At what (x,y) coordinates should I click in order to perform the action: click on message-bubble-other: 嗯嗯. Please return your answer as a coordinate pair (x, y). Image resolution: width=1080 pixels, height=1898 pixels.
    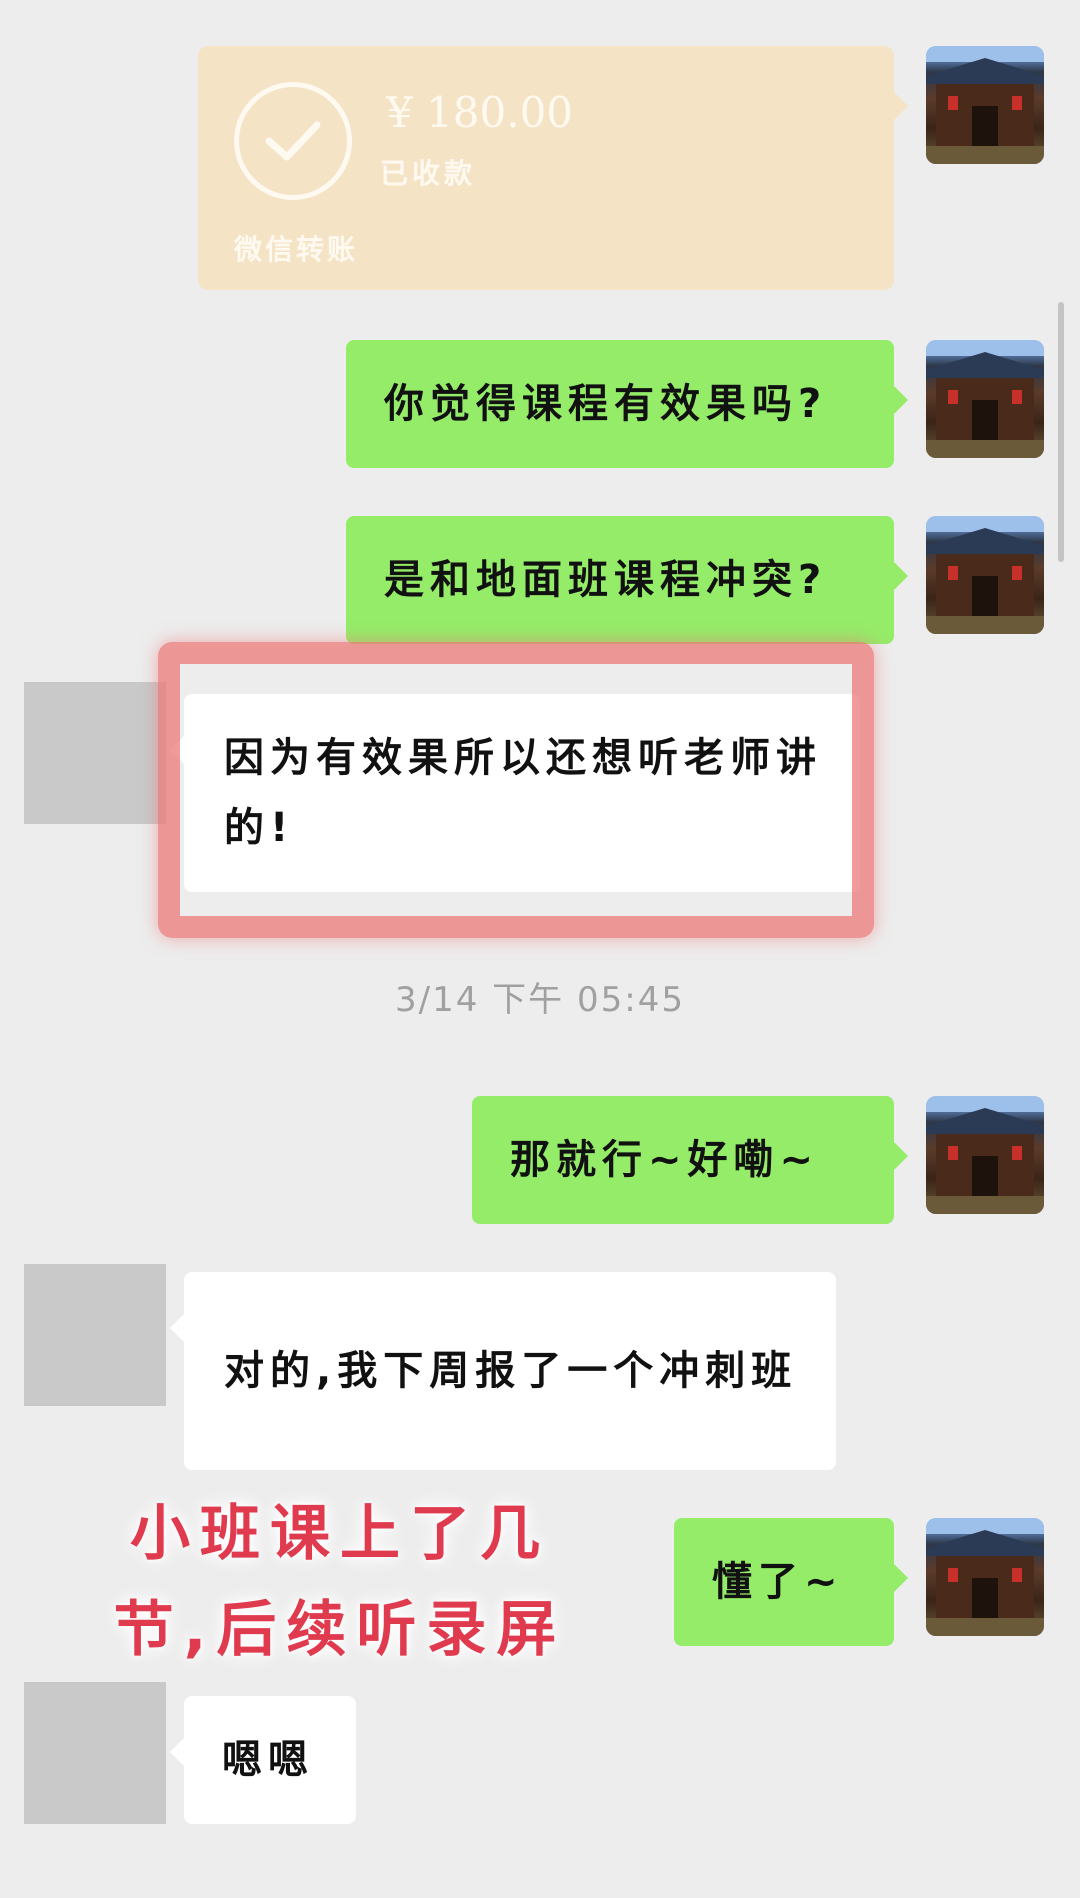
    Looking at the image, I should click on (263, 1760).